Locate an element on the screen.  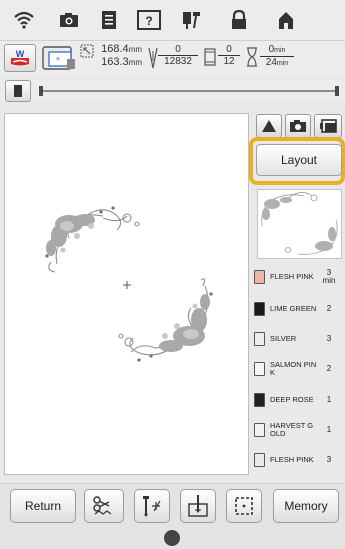
thread-name: HARVEST G OLD is located at coordinates (292, 429).